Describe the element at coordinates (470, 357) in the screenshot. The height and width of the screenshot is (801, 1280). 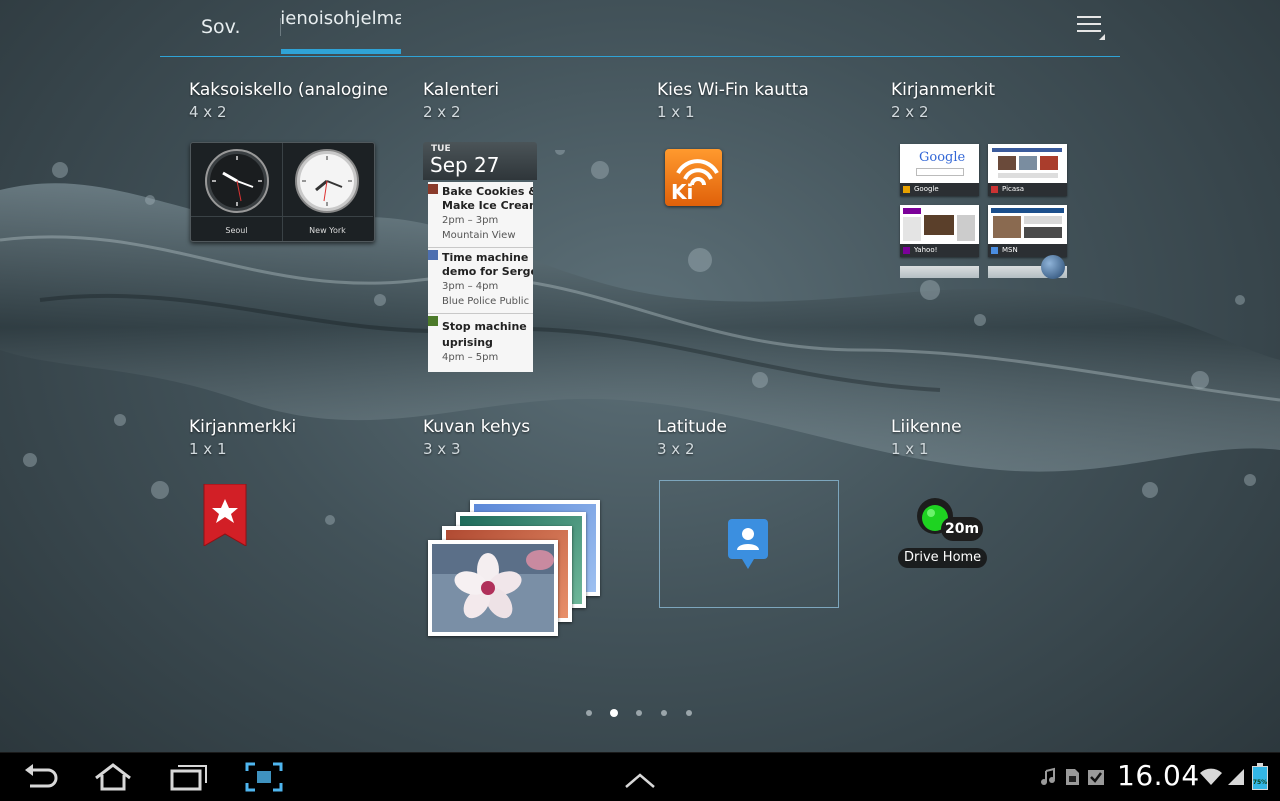
I see `event-time: 4pm – 5pm` at that location.